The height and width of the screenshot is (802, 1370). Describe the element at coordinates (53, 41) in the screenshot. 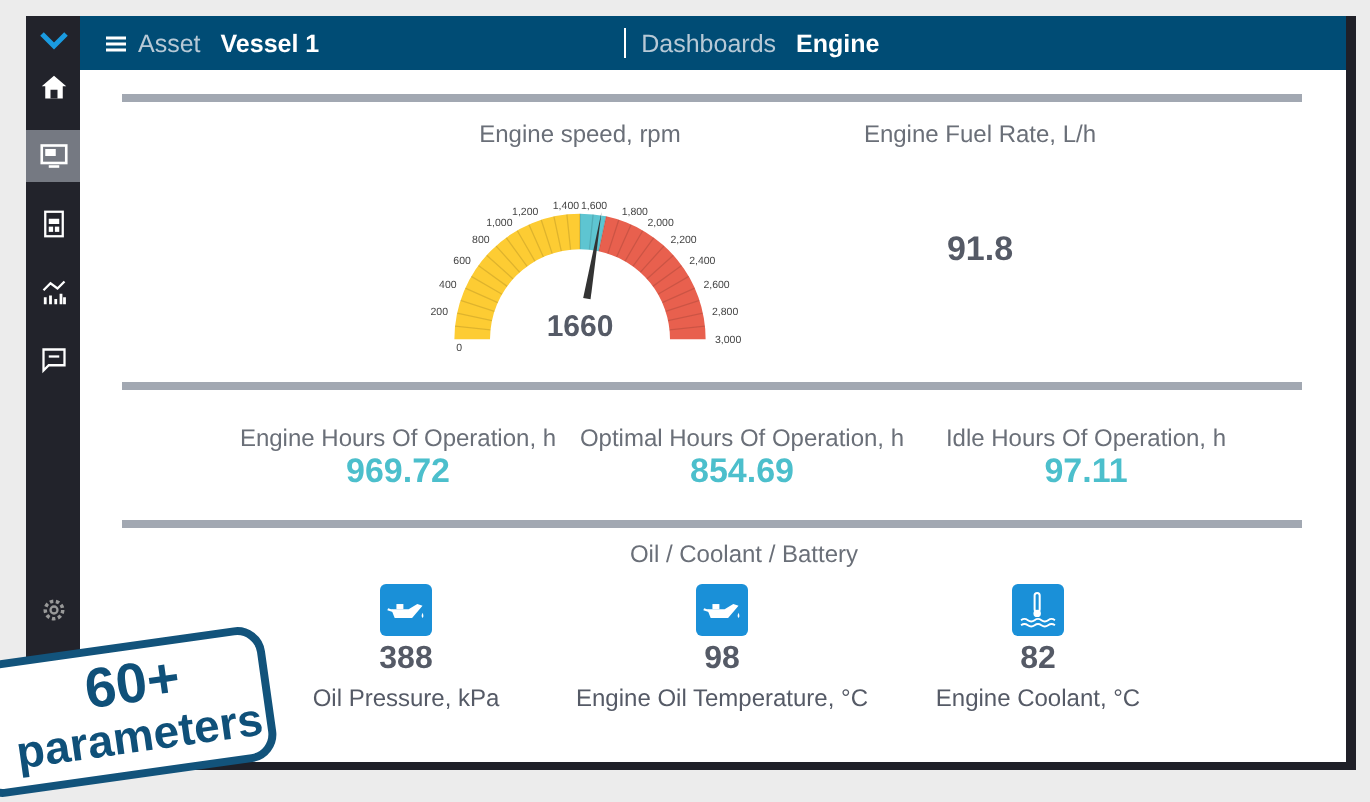

I see `collapse-chevron-icon` at that location.